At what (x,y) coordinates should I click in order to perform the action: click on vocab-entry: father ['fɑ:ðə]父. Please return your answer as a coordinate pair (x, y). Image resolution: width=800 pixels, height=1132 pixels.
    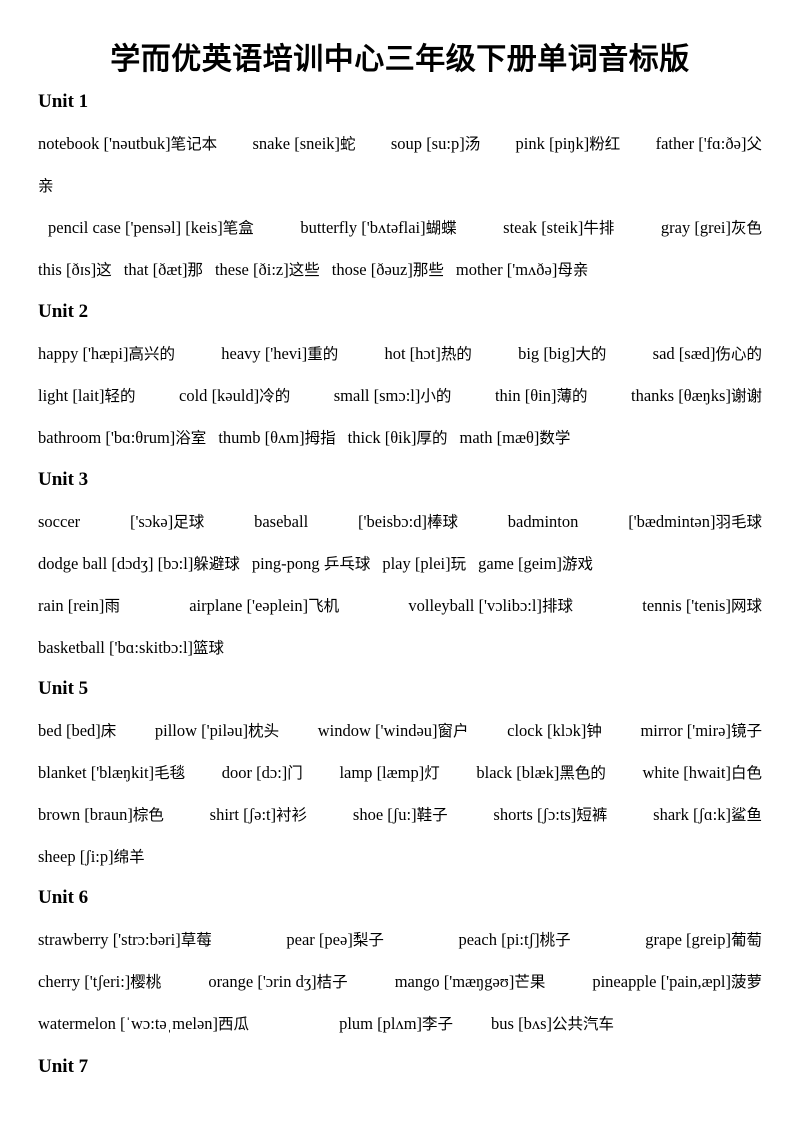
    Looking at the image, I should click on (709, 144).